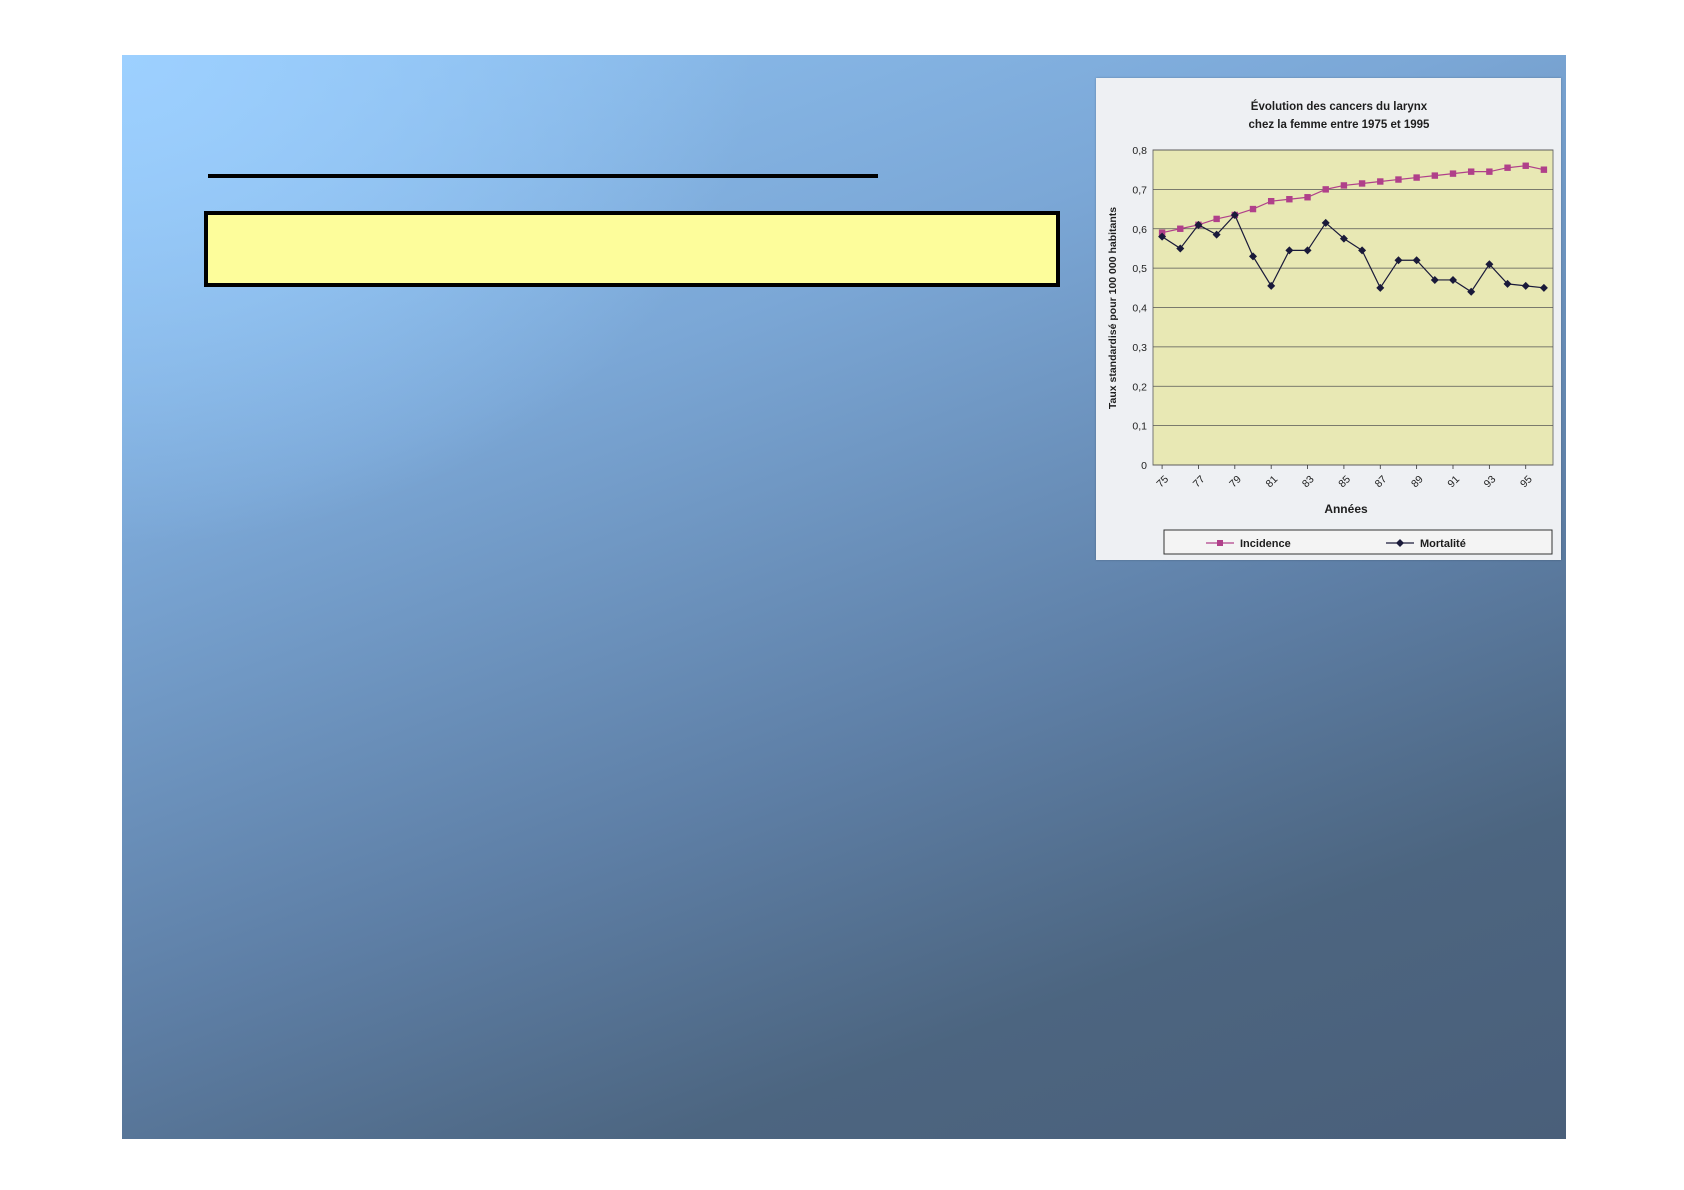 The height and width of the screenshot is (1190, 1684). Describe the element at coordinates (1139, 427) in the screenshot. I see `y-tick-label: 0,1` at that location.